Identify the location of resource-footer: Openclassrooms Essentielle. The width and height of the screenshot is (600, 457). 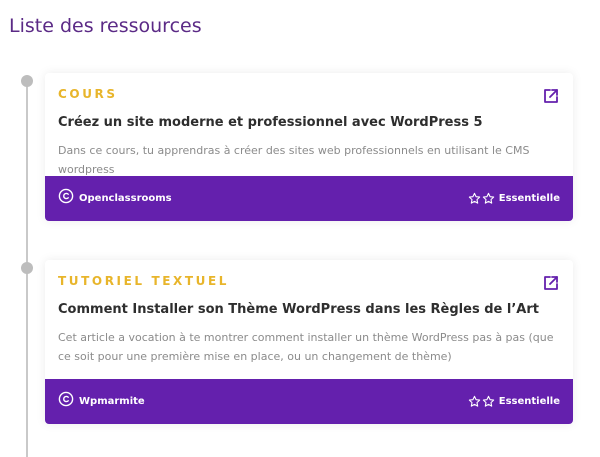
(309, 198).